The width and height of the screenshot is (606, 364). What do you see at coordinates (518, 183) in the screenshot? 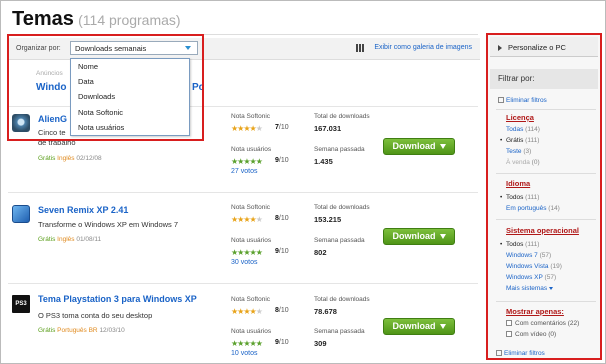
I see `language-section-title: Idioma` at bounding box center [518, 183].